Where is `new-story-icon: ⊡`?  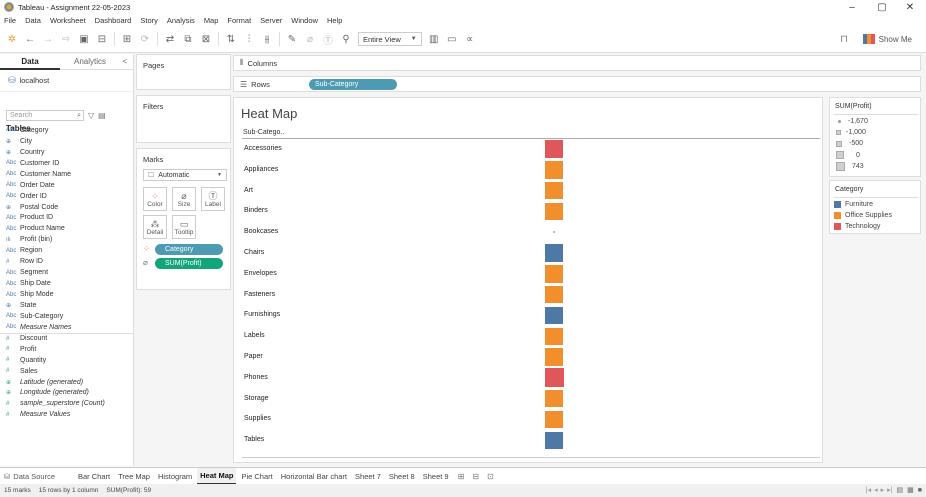 new-story-icon: ⊡ is located at coordinates (490, 476).